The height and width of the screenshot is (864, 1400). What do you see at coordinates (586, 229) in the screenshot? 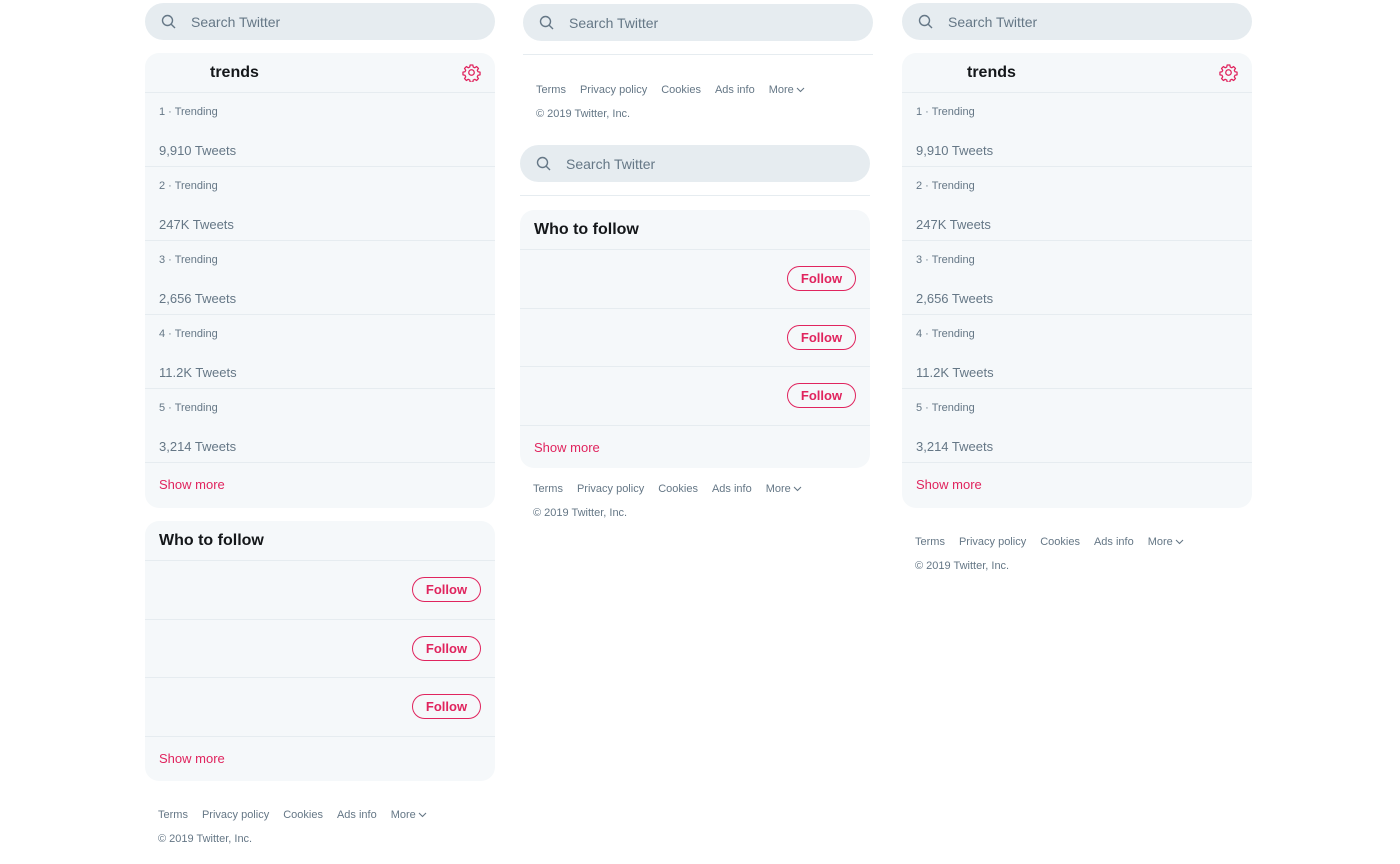
I see `who-to-follow-title: Who to follow` at bounding box center [586, 229].